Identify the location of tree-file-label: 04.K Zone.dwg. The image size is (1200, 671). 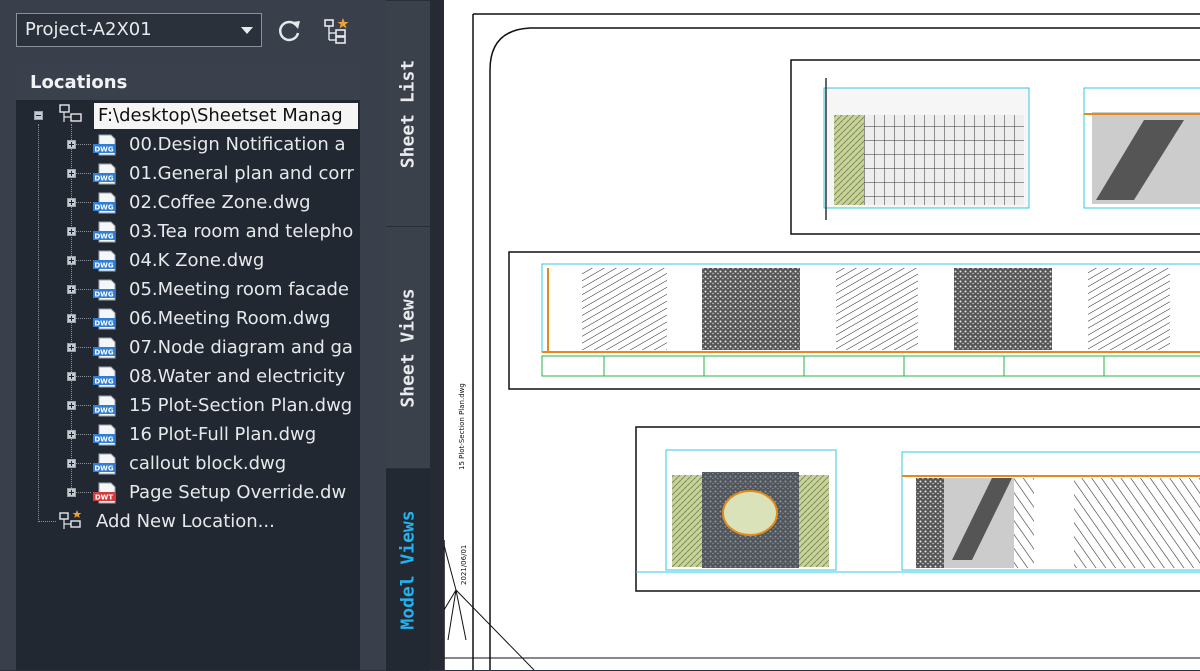
(196, 260).